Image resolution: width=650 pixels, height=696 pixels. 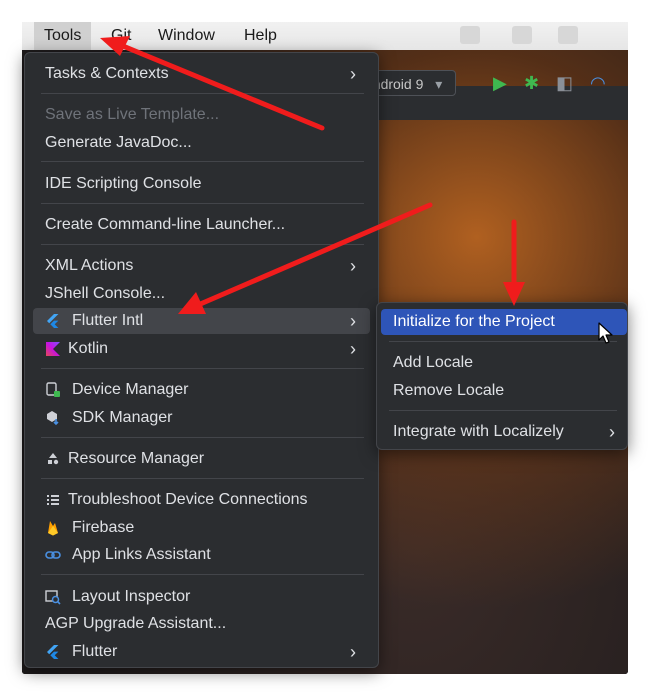 I want to click on menu-item-label: Kotlin, so click(x=88, y=348).